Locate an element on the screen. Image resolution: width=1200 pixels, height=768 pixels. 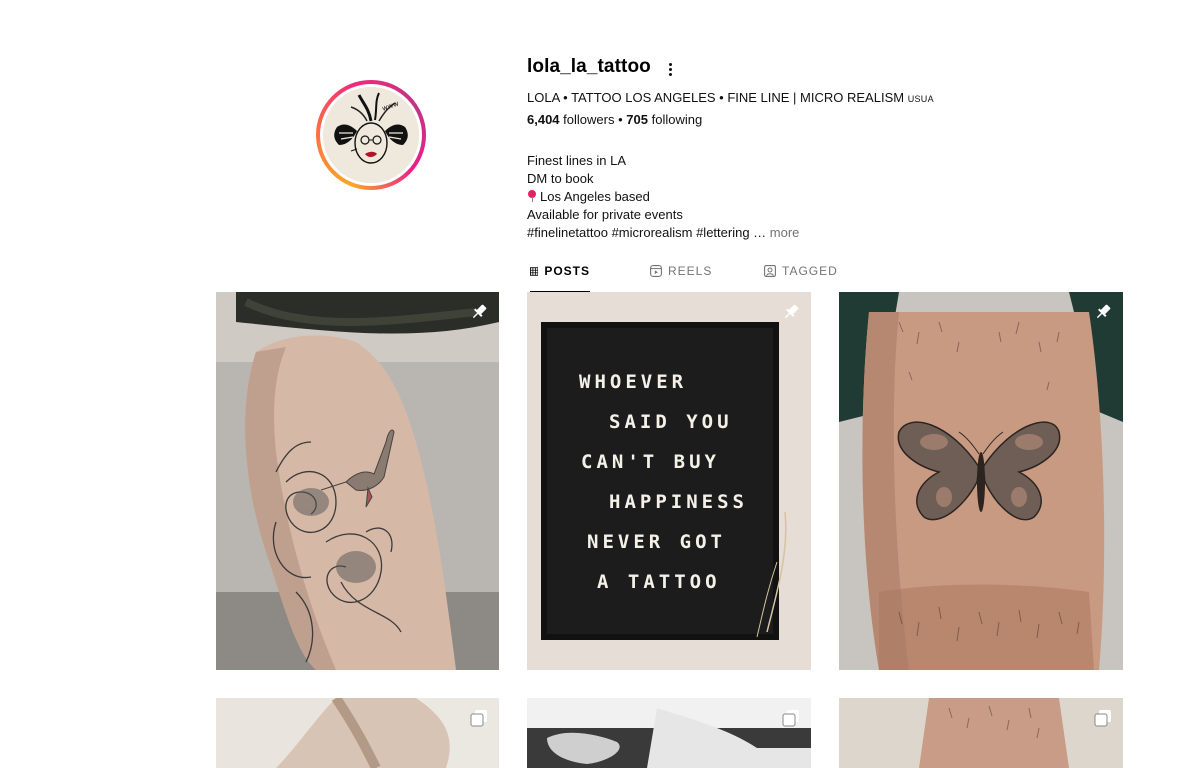
avatar: www is located at coordinates (371, 135).